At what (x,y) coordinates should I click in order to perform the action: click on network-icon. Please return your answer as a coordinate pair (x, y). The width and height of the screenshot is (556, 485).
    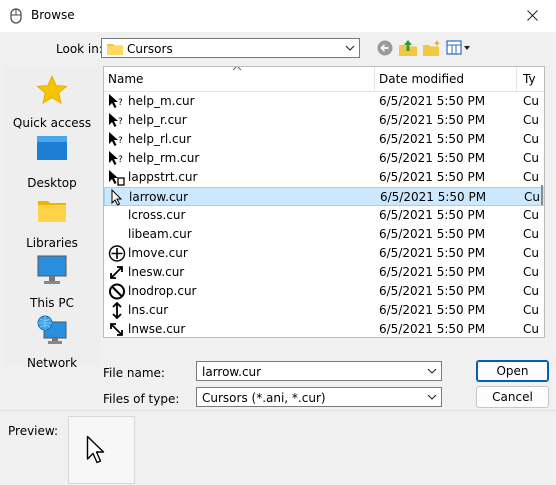
    Looking at the image, I should click on (52, 329).